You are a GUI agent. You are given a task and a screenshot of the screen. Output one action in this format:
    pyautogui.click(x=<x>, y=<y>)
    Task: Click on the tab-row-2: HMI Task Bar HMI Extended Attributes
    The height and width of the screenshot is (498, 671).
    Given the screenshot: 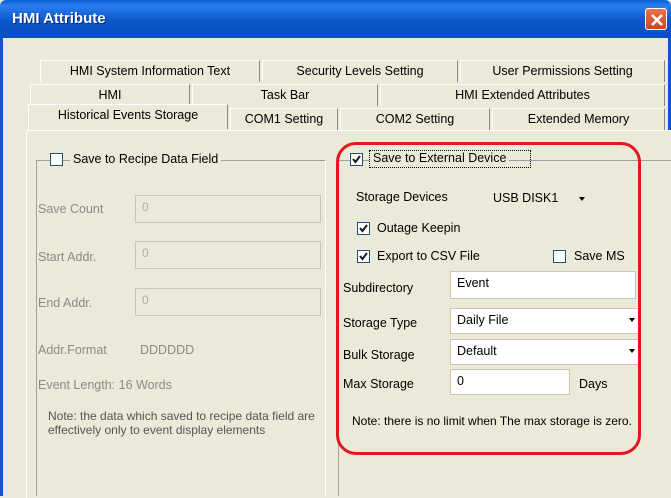 What is the action you would take?
    pyautogui.click(x=335, y=95)
    